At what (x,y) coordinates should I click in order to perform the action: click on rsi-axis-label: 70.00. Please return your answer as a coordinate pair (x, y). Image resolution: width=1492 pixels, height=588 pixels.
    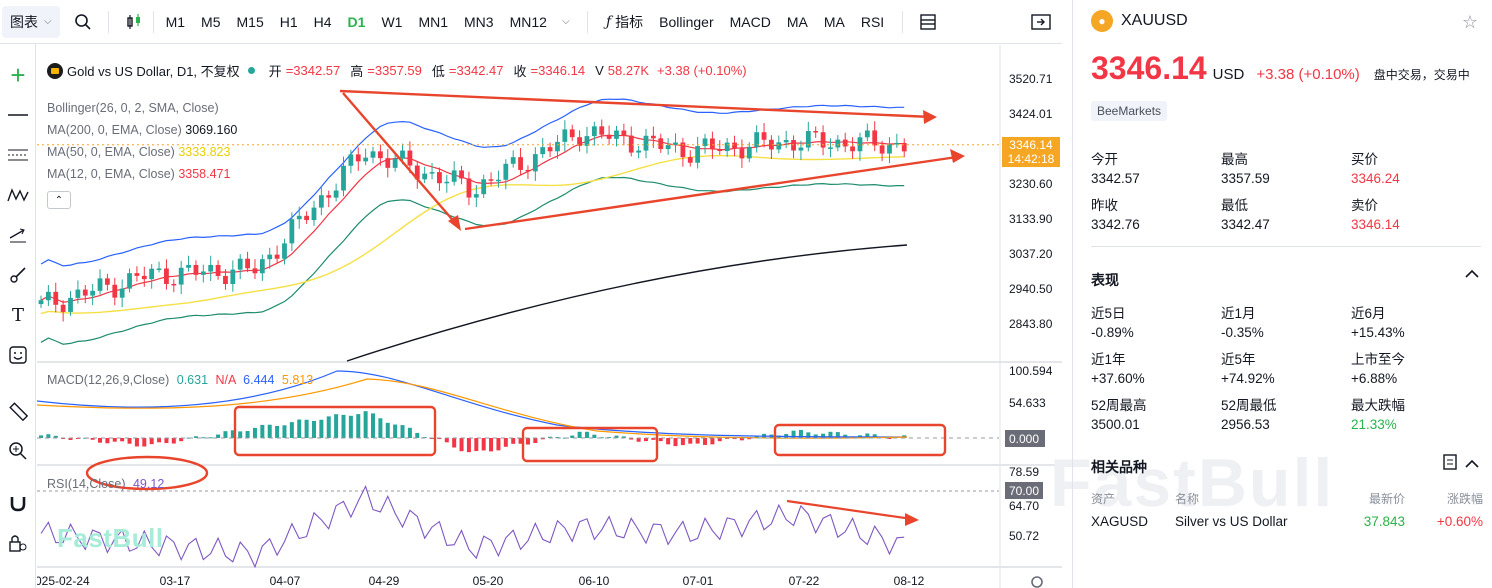
    Looking at the image, I should click on (1024, 491).